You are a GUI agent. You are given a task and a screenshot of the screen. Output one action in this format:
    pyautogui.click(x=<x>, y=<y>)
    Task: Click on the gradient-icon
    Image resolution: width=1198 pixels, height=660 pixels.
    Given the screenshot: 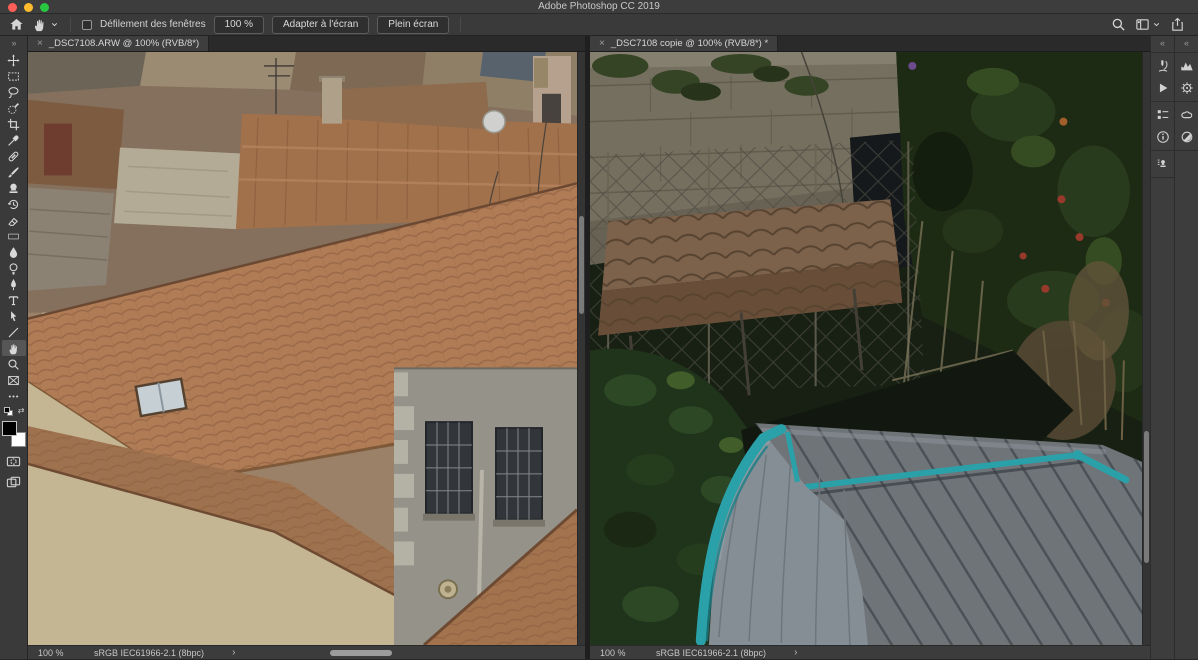 What is the action you would take?
    pyautogui.click(x=13, y=236)
    